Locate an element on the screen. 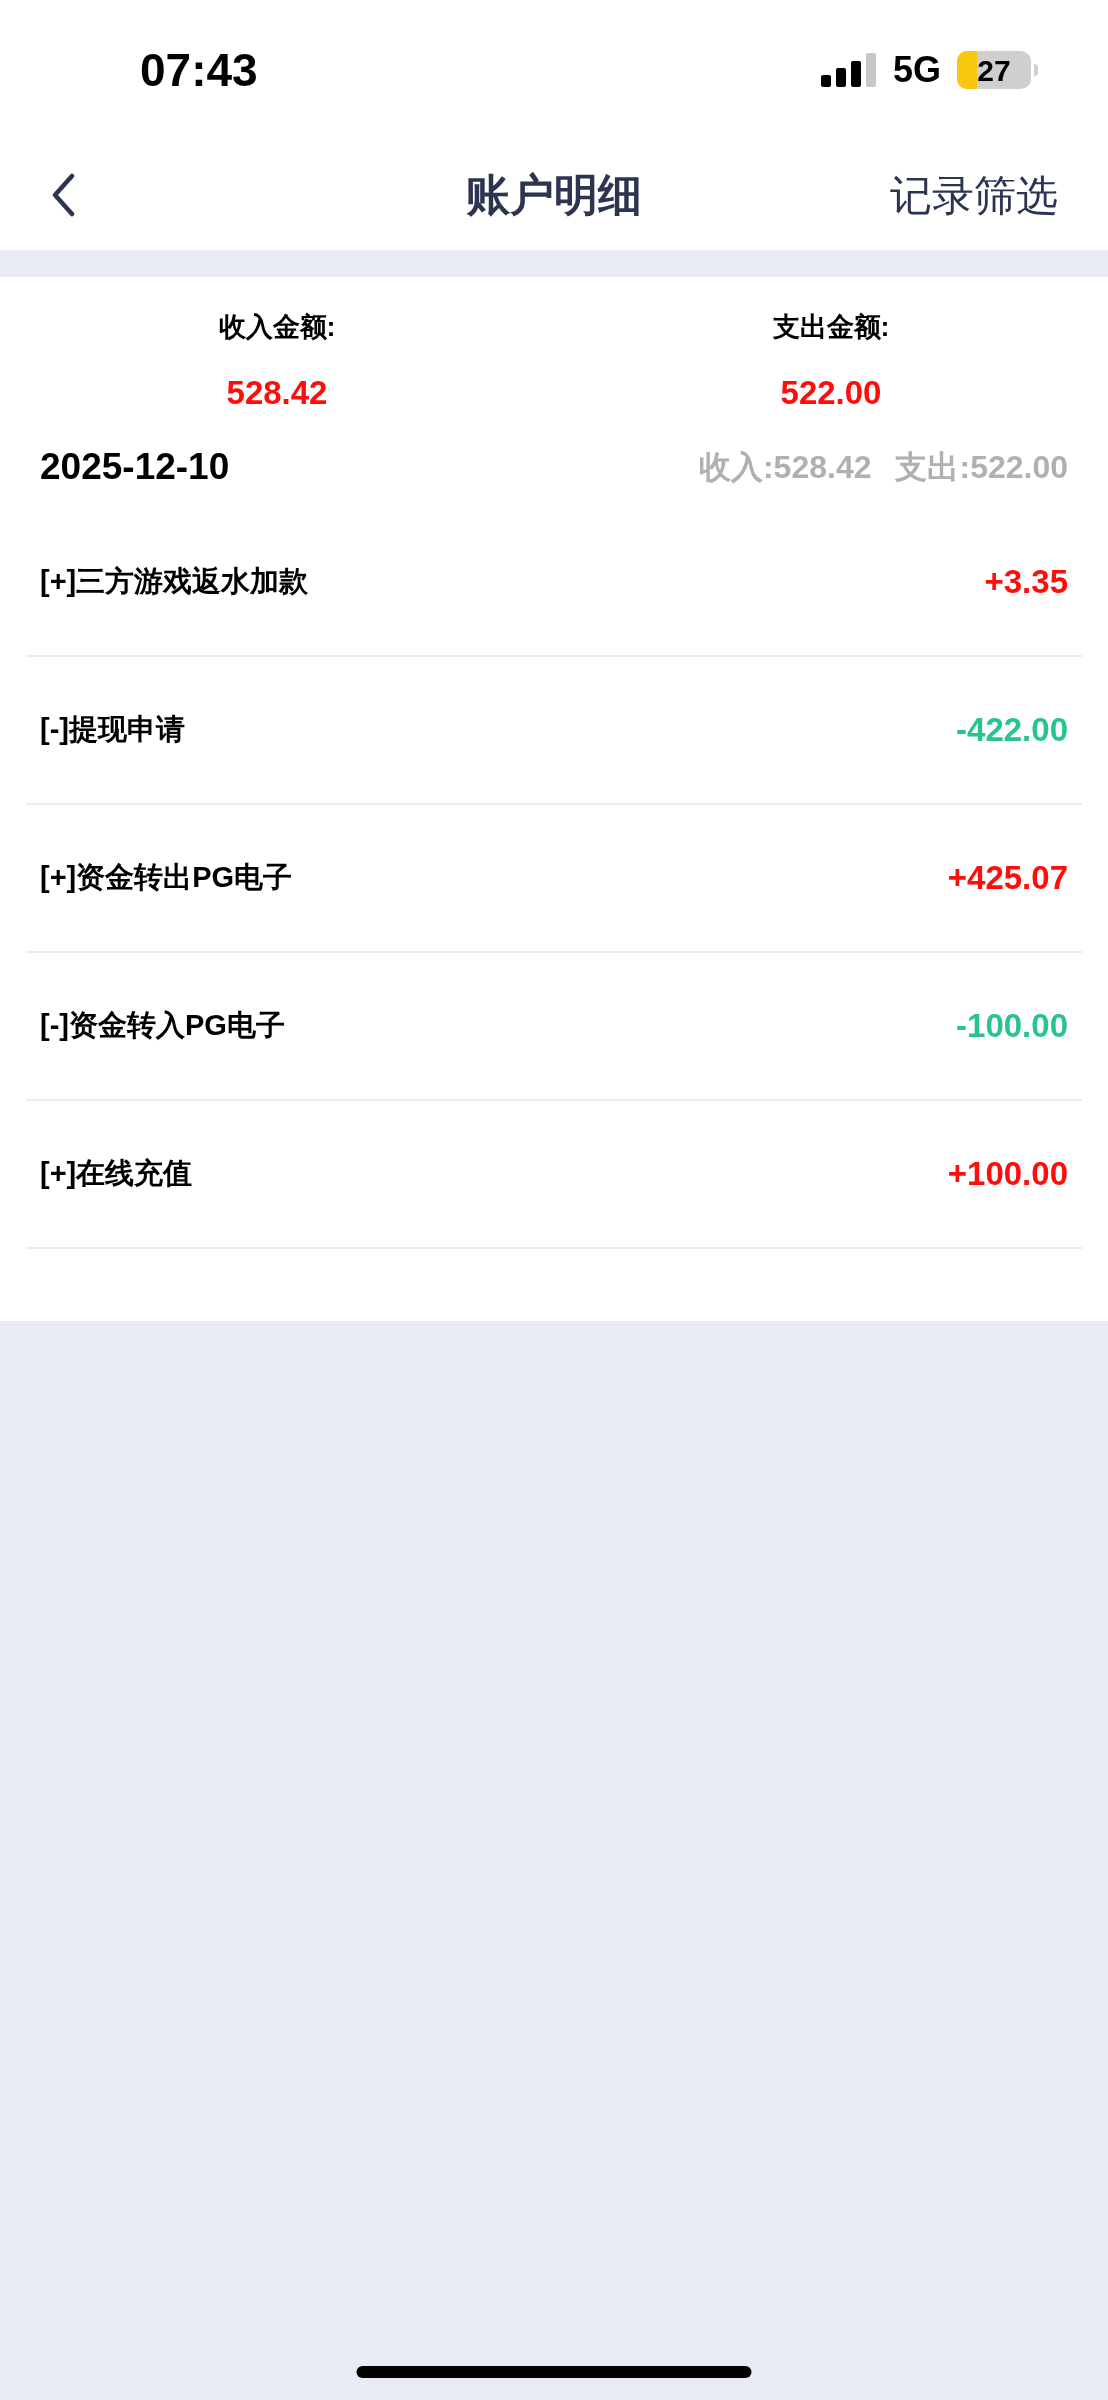 The width and height of the screenshot is (1108, 2400). record-amount: +425.07 is located at coordinates (1007, 877).